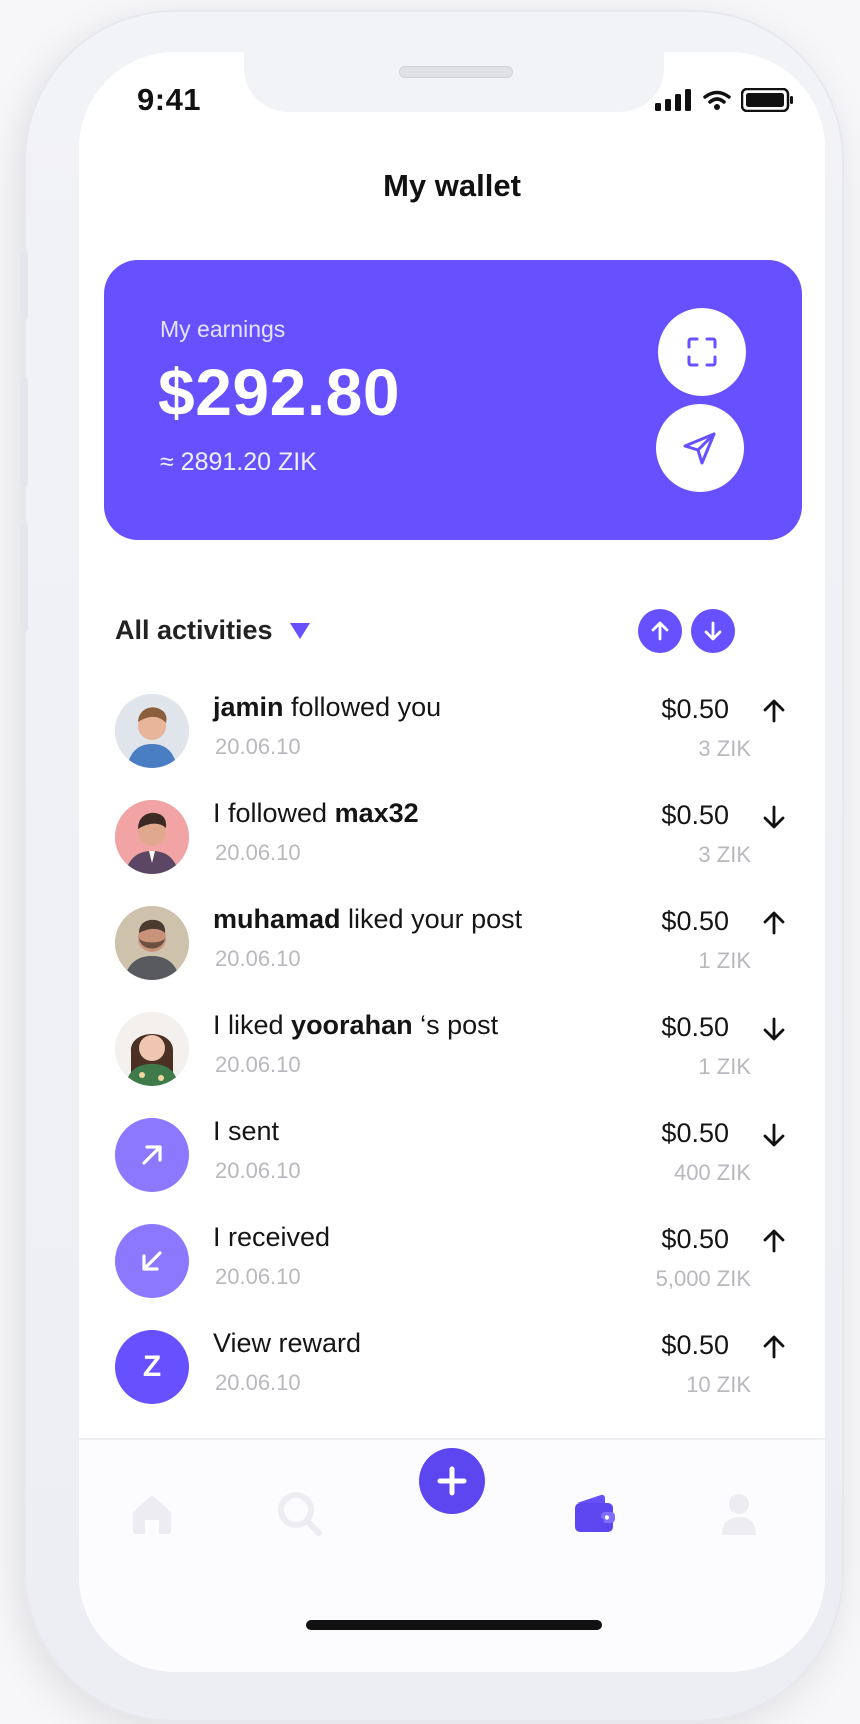  I want to click on reward-avatar: Z, so click(152, 1367).